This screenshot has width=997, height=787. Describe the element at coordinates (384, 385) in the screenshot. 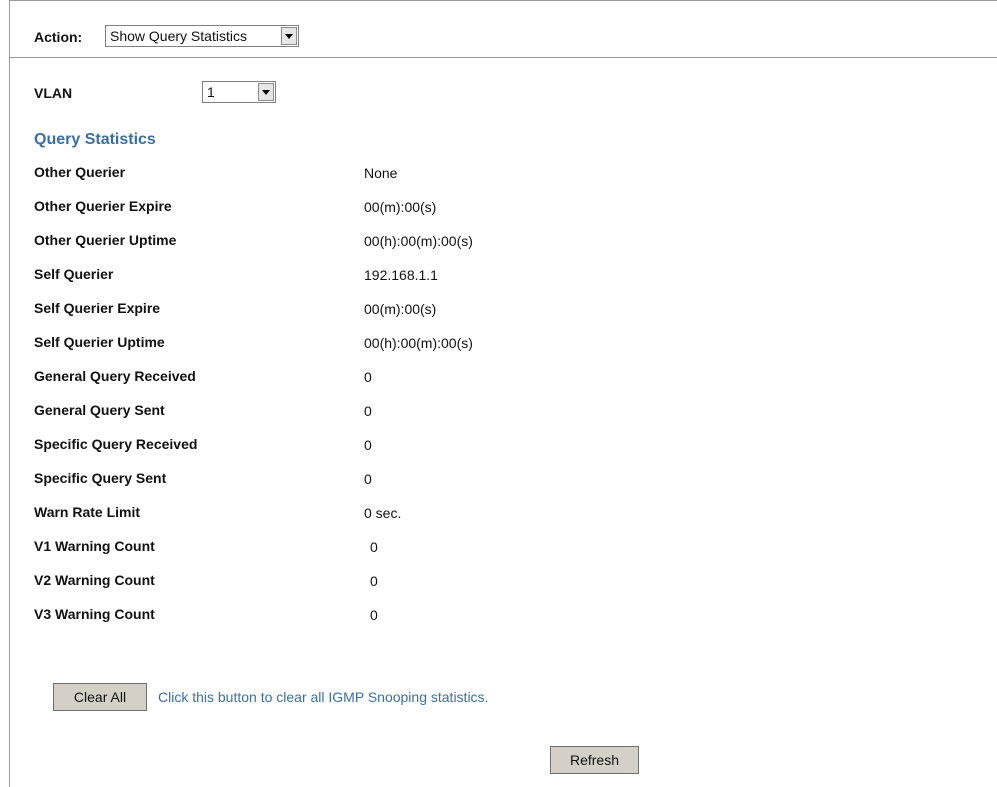

I see `stat-row-general-query-received: General Query Received 0` at that location.